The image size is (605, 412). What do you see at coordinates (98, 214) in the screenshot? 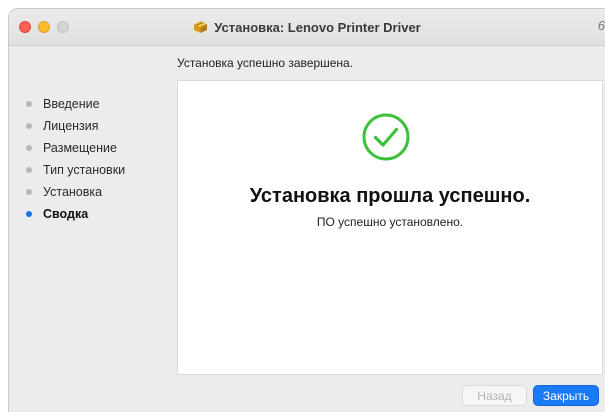
I see `sidebar-step-summary: Сводка` at bounding box center [98, 214].